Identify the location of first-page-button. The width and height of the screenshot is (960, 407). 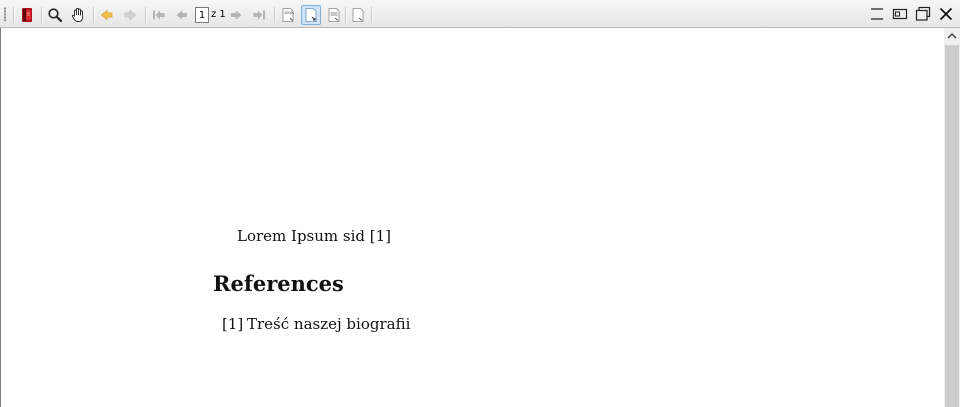
(159, 15).